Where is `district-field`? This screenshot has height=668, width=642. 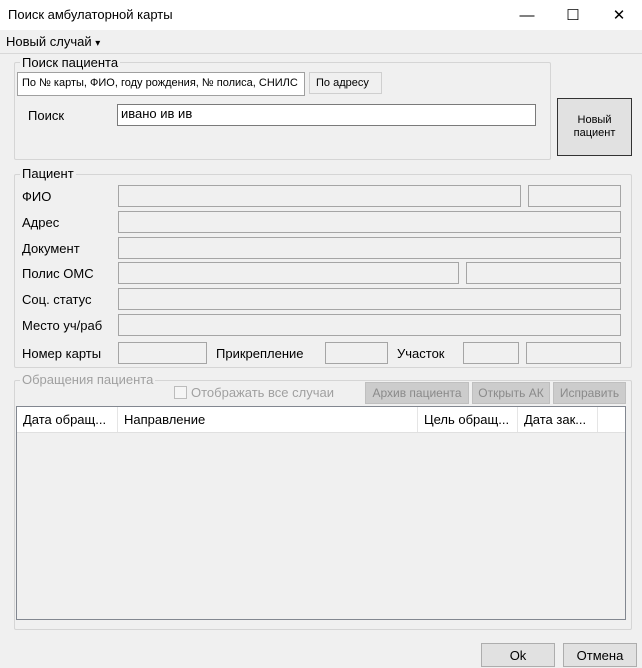
district-field is located at coordinates (491, 353).